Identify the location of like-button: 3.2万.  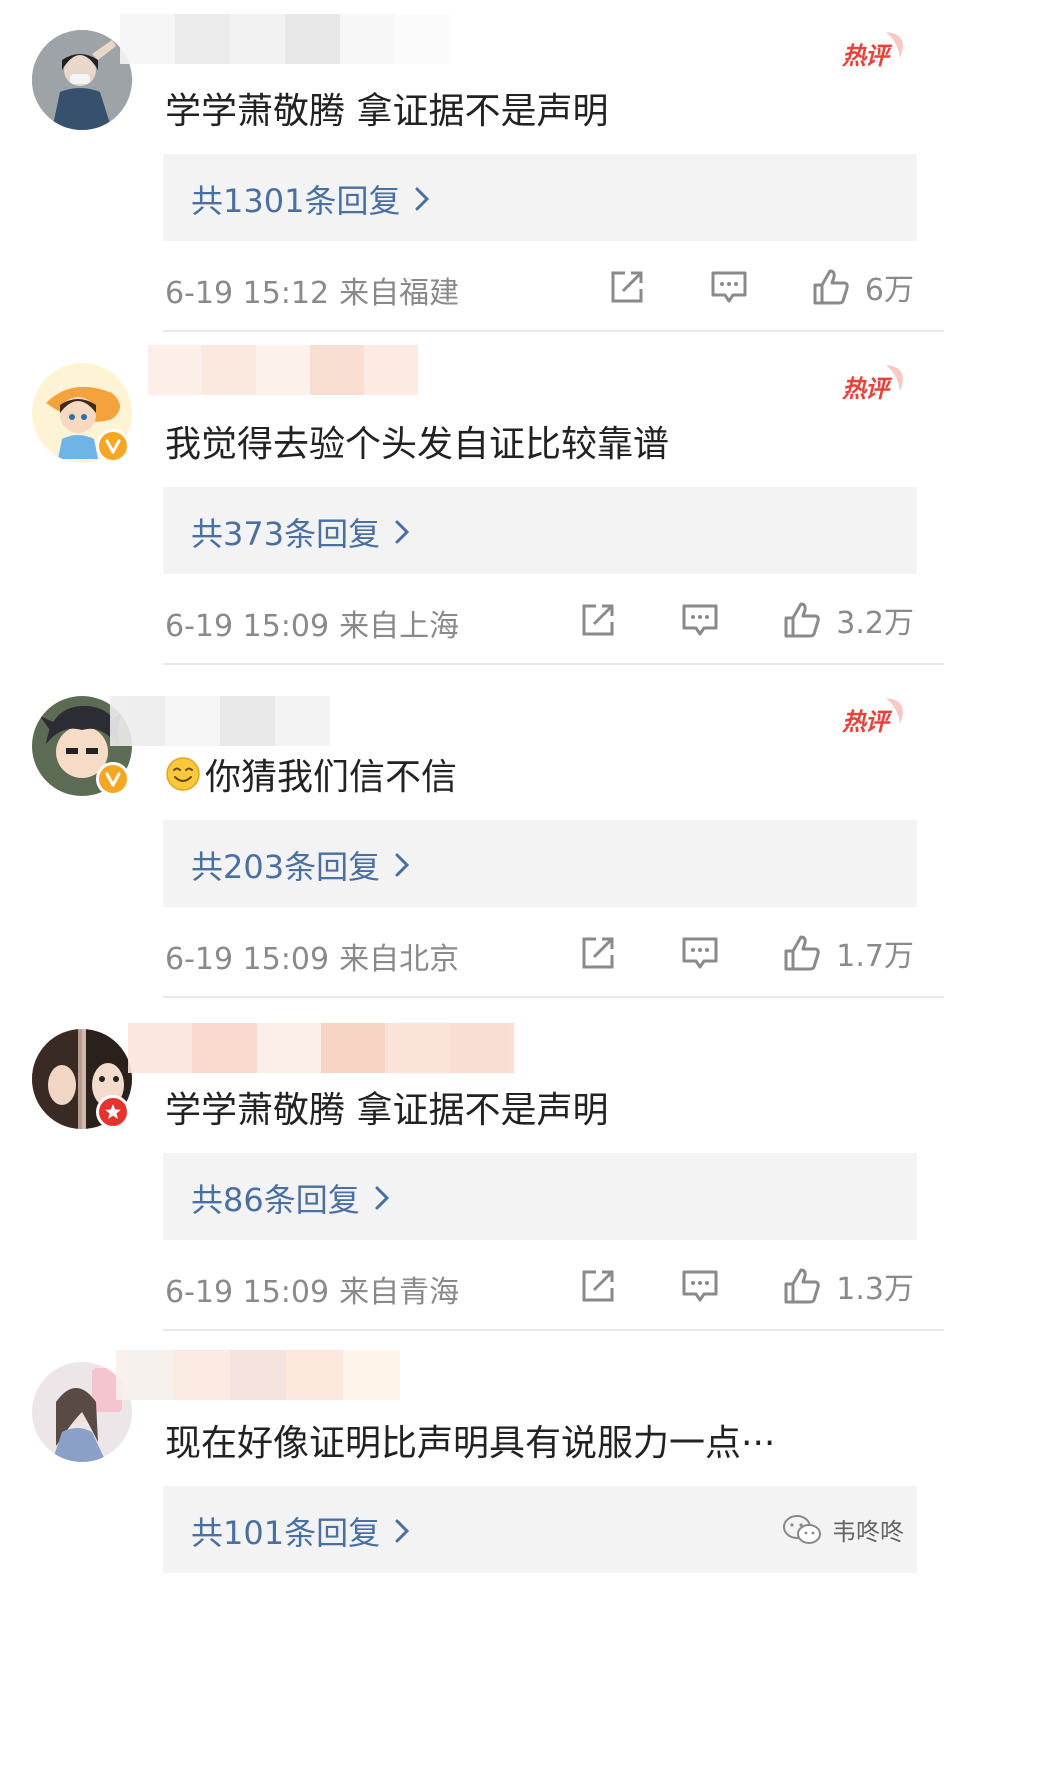
(848, 620).